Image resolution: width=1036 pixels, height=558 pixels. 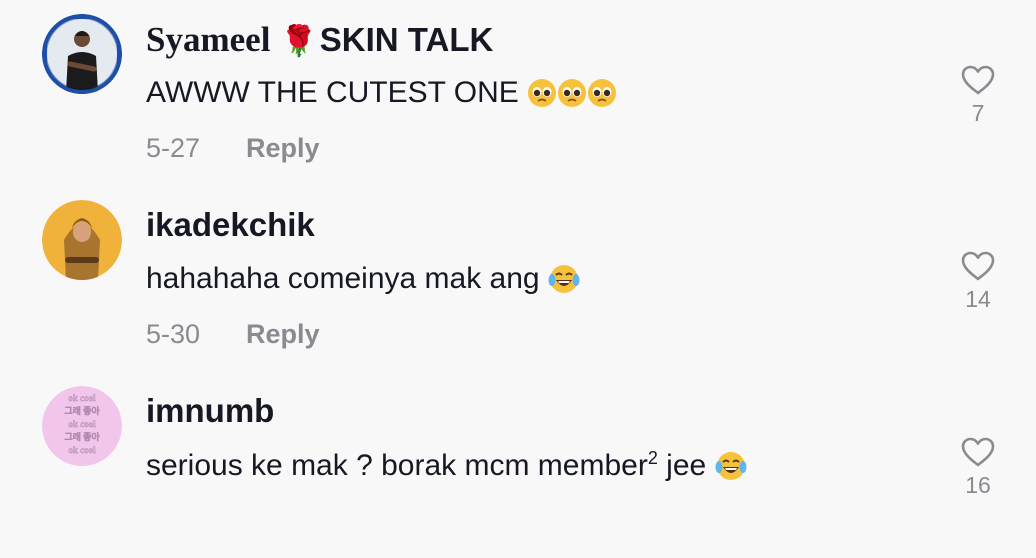 What do you see at coordinates (397, 465) in the screenshot?
I see `comment-text-body: serious ke mak ? borak mcm member` at bounding box center [397, 465].